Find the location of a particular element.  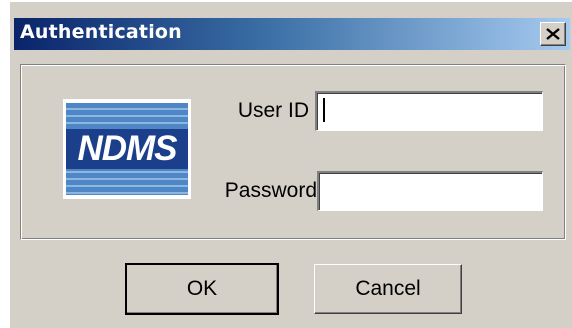

user-id-label: User ID is located at coordinates (273, 110).